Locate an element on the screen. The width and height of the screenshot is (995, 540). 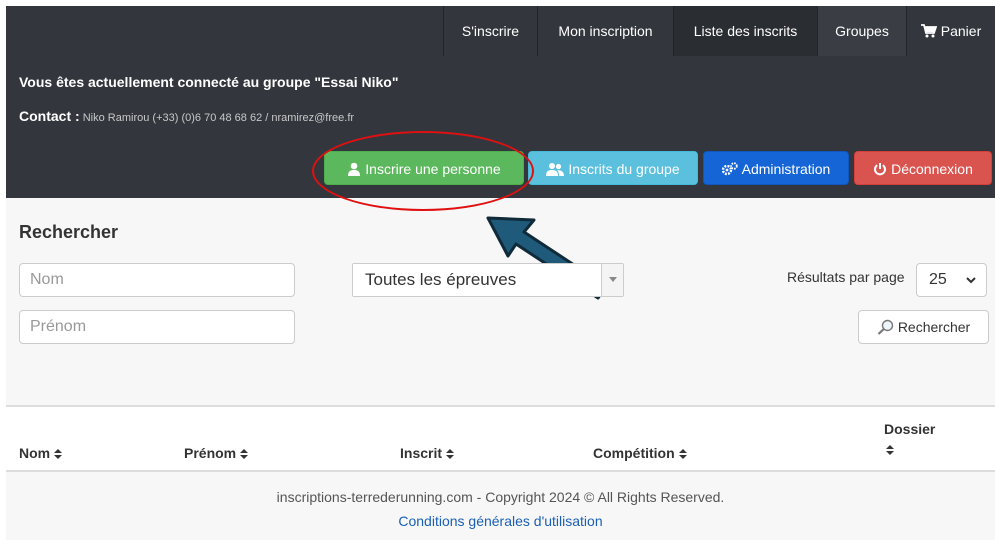
terms-link: Conditions générales d'utilisation is located at coordinates (500, 521).